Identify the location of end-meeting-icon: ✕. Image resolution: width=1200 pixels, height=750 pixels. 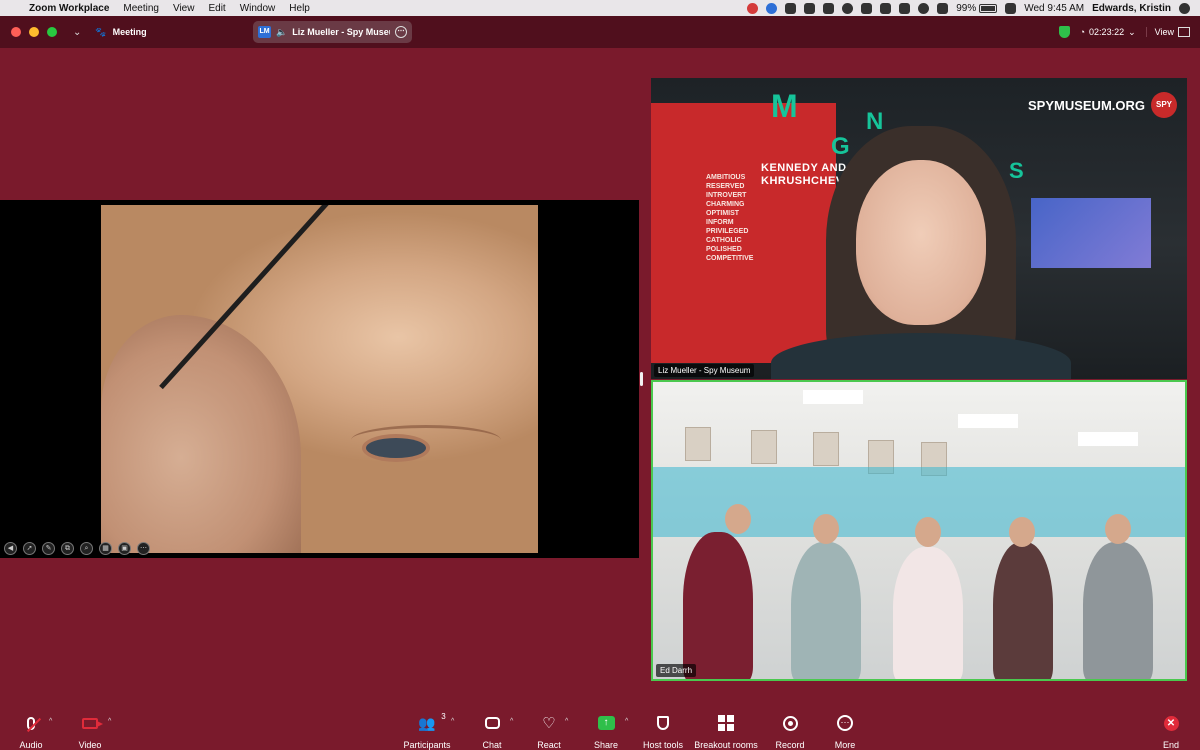
(1171, 723).